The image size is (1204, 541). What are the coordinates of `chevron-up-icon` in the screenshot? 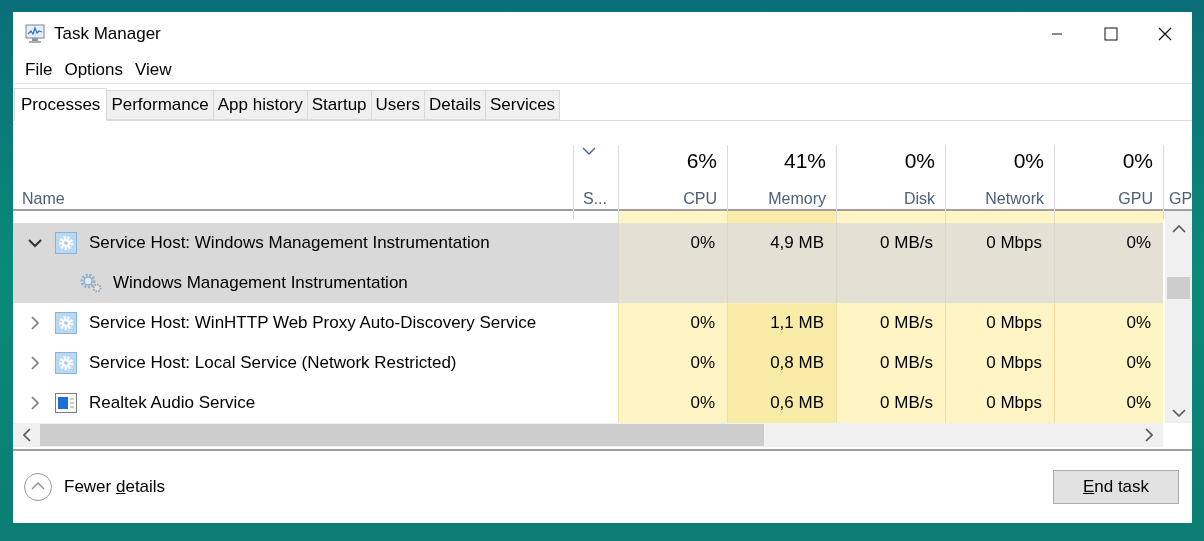 It's located at (38, 487).